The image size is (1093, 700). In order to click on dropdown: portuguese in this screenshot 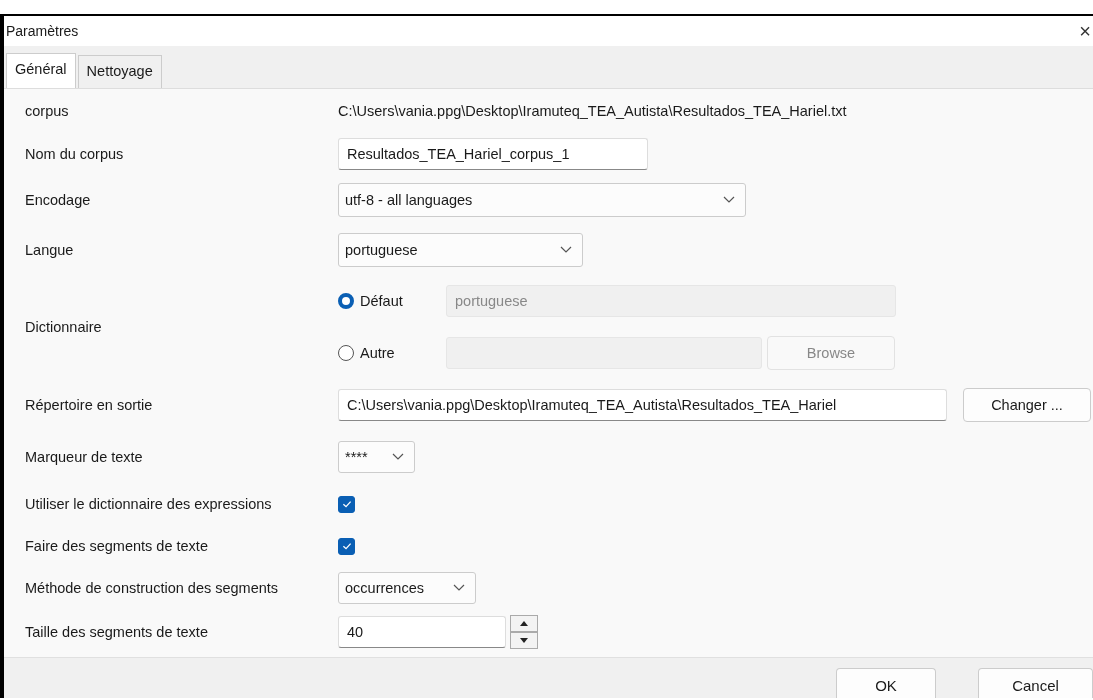, I will do `click(460, 250)`.